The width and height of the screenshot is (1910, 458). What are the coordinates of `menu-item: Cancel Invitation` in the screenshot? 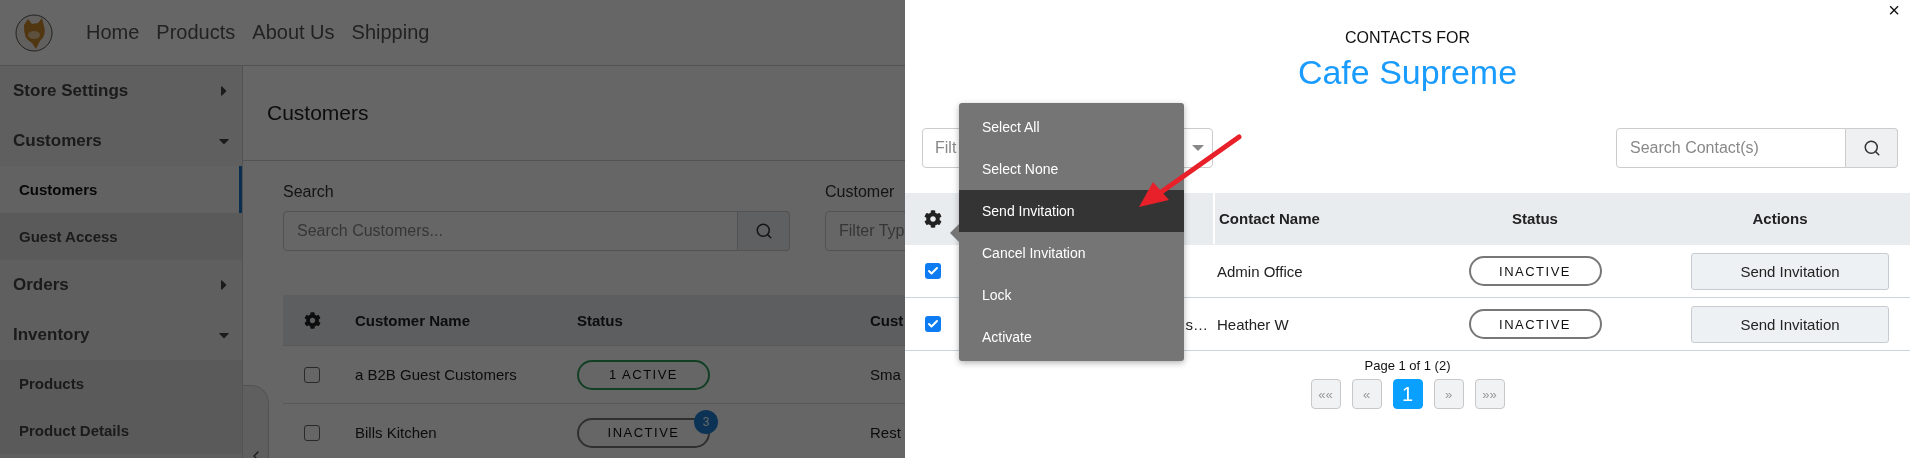 It's located at (1071, 253).